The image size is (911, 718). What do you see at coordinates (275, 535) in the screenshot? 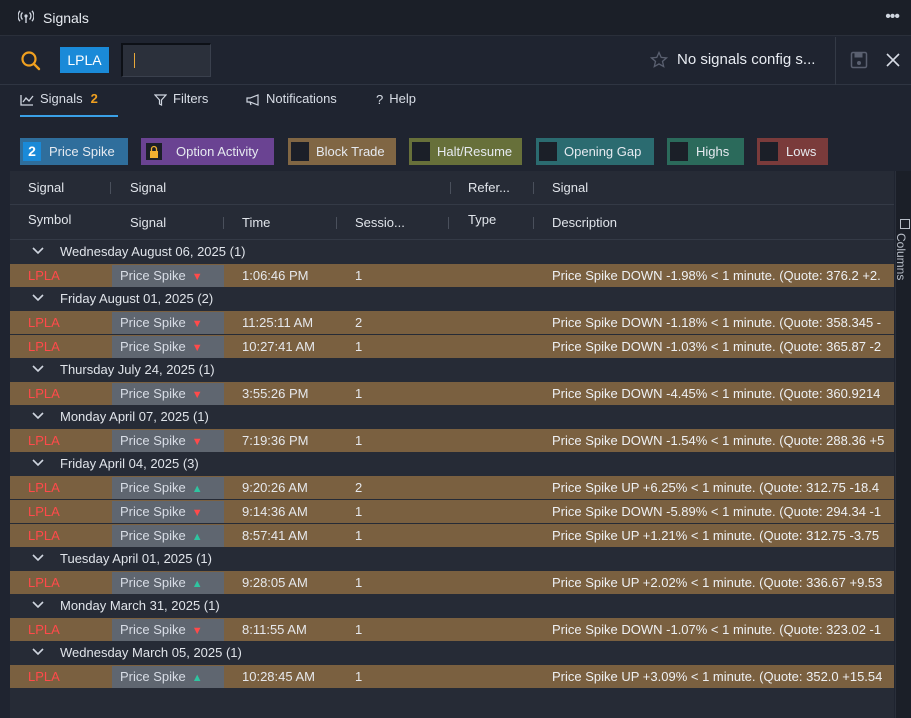
I see `cell-time: 8:57:41 AM` at bounding box center [275, 535].